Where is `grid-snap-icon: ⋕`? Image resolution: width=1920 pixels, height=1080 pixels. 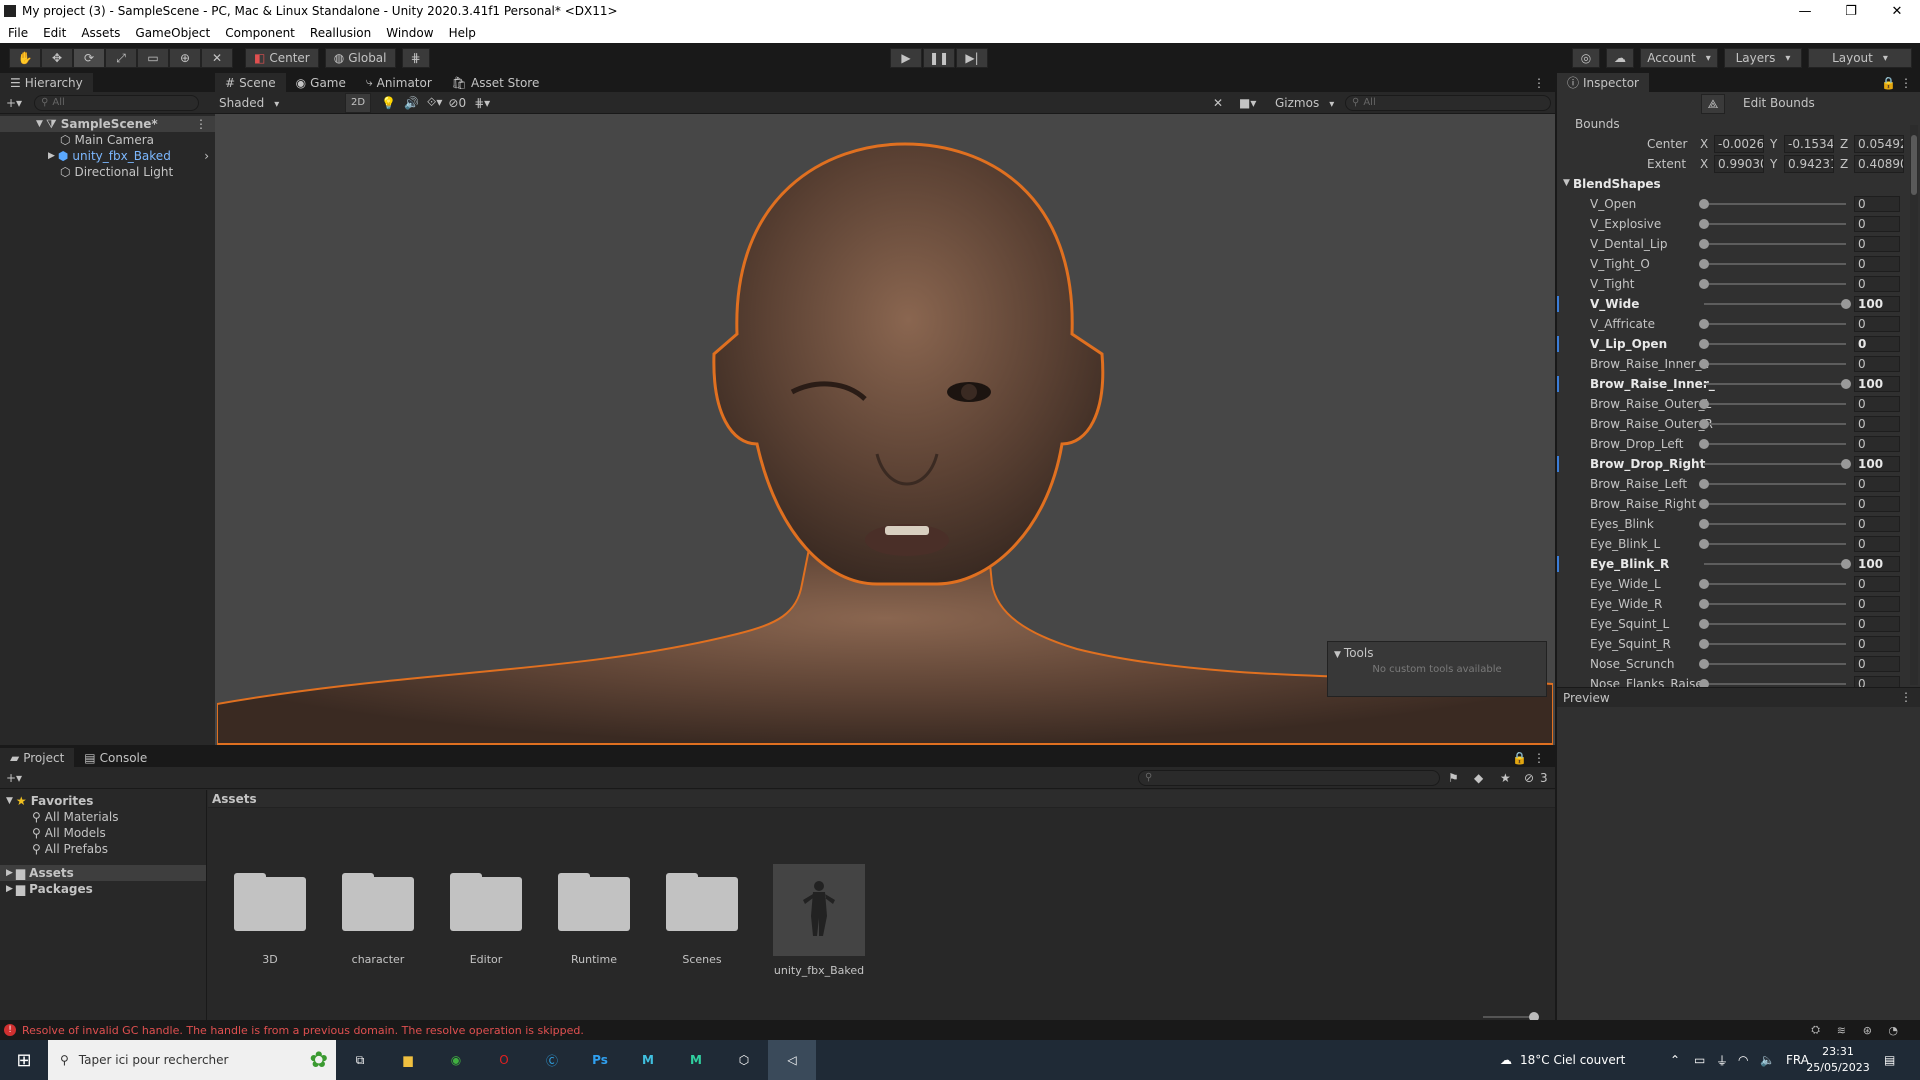 grid-snap-icon: ⋕ is located at coordinates (415, 58).